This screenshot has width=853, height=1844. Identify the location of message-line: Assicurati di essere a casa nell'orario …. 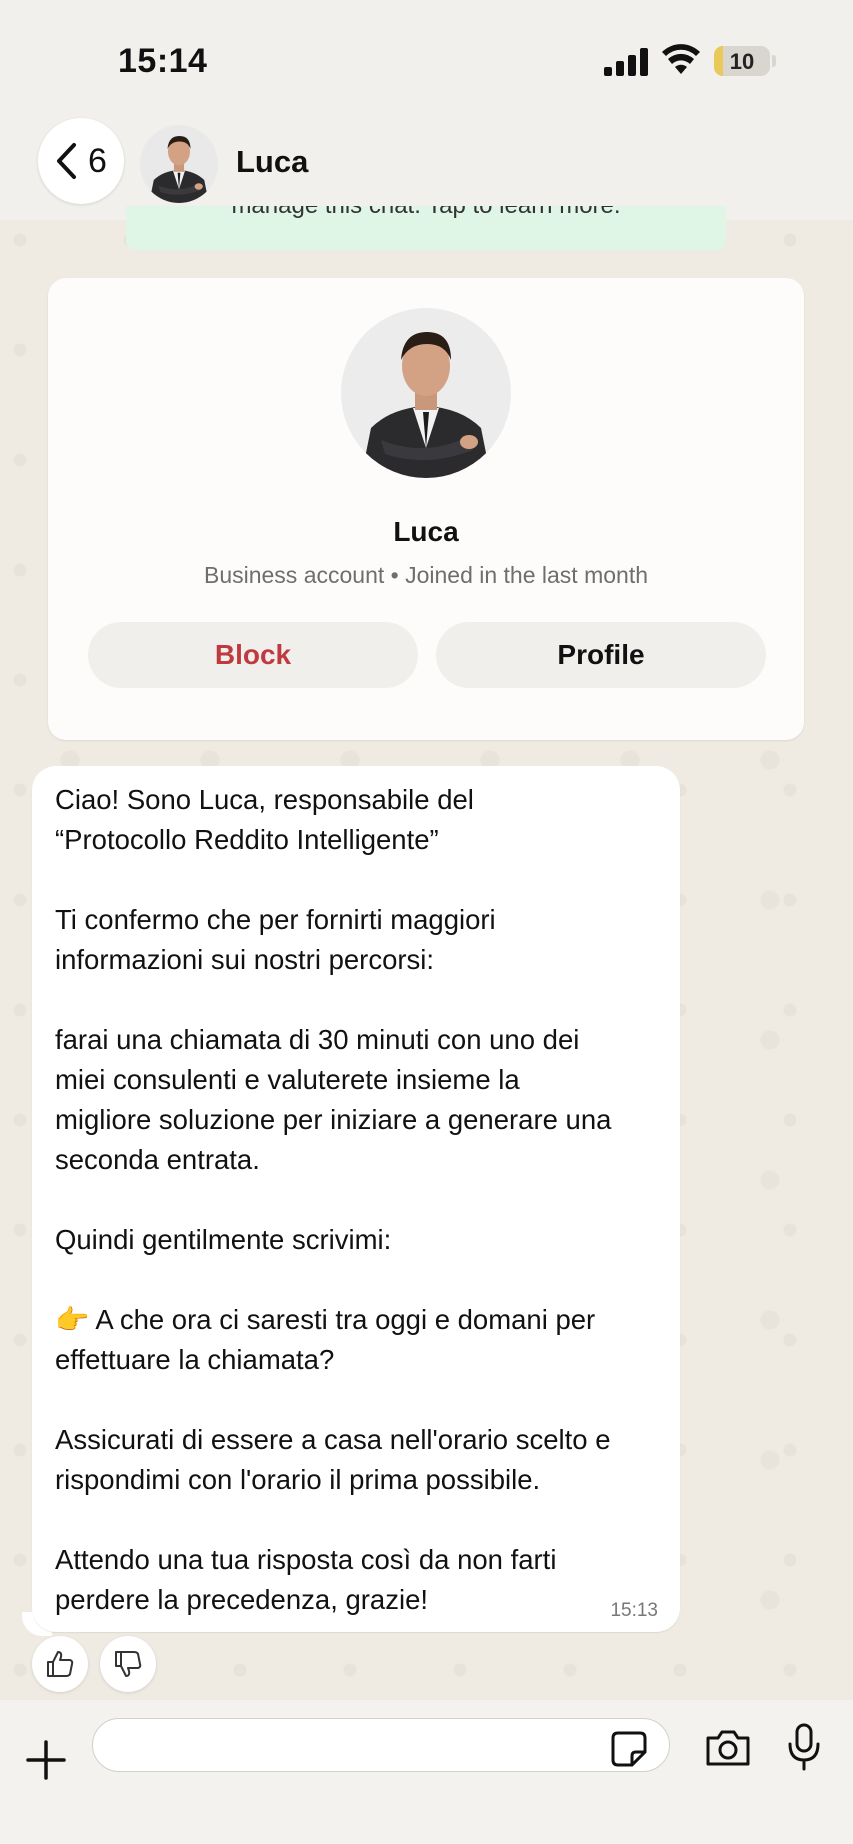
(333, 1439).